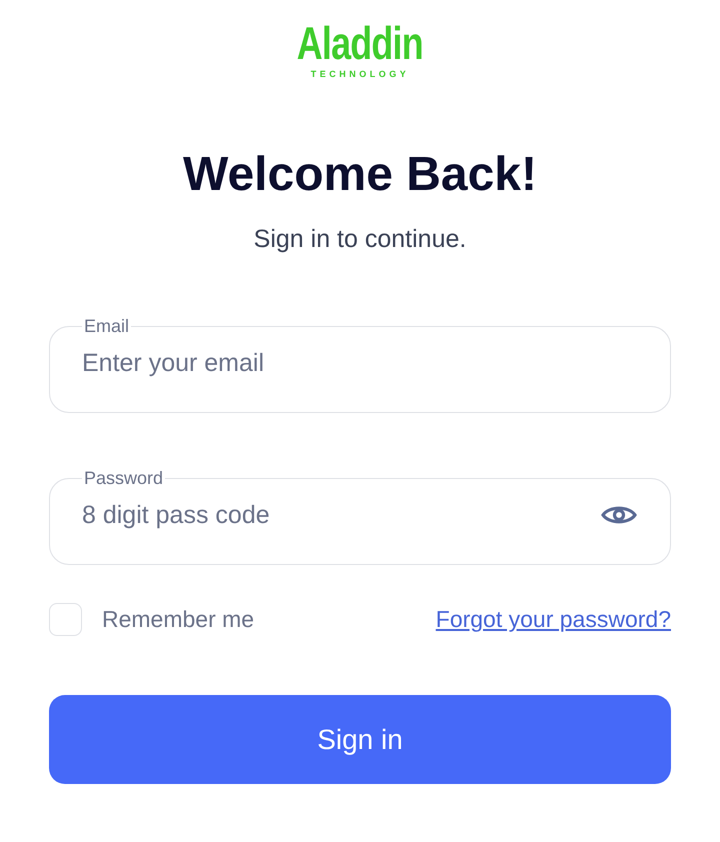 The height and width of the screenshot is (842, 720). I want to click on subheading: Sign in to continue., so click(360, 239).